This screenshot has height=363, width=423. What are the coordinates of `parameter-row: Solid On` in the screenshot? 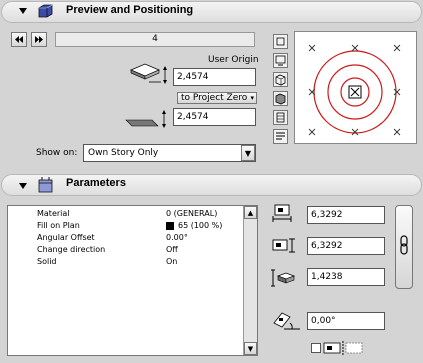 It's located at (126, 262).